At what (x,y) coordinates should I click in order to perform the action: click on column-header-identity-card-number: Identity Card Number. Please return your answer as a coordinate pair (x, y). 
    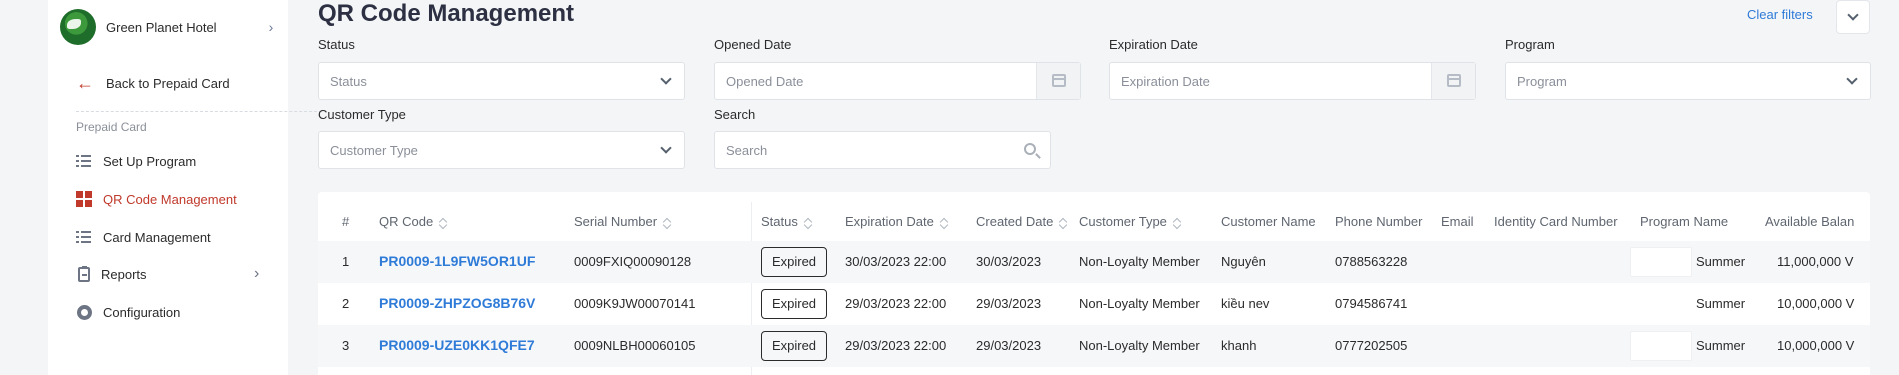
    Looking at the image, I should click on (1556, 221).